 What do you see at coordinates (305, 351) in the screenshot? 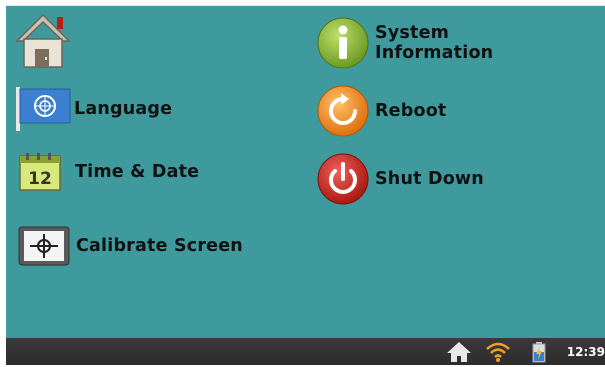
I see `taskbar: 12:39` at bounding box center [305, 351].